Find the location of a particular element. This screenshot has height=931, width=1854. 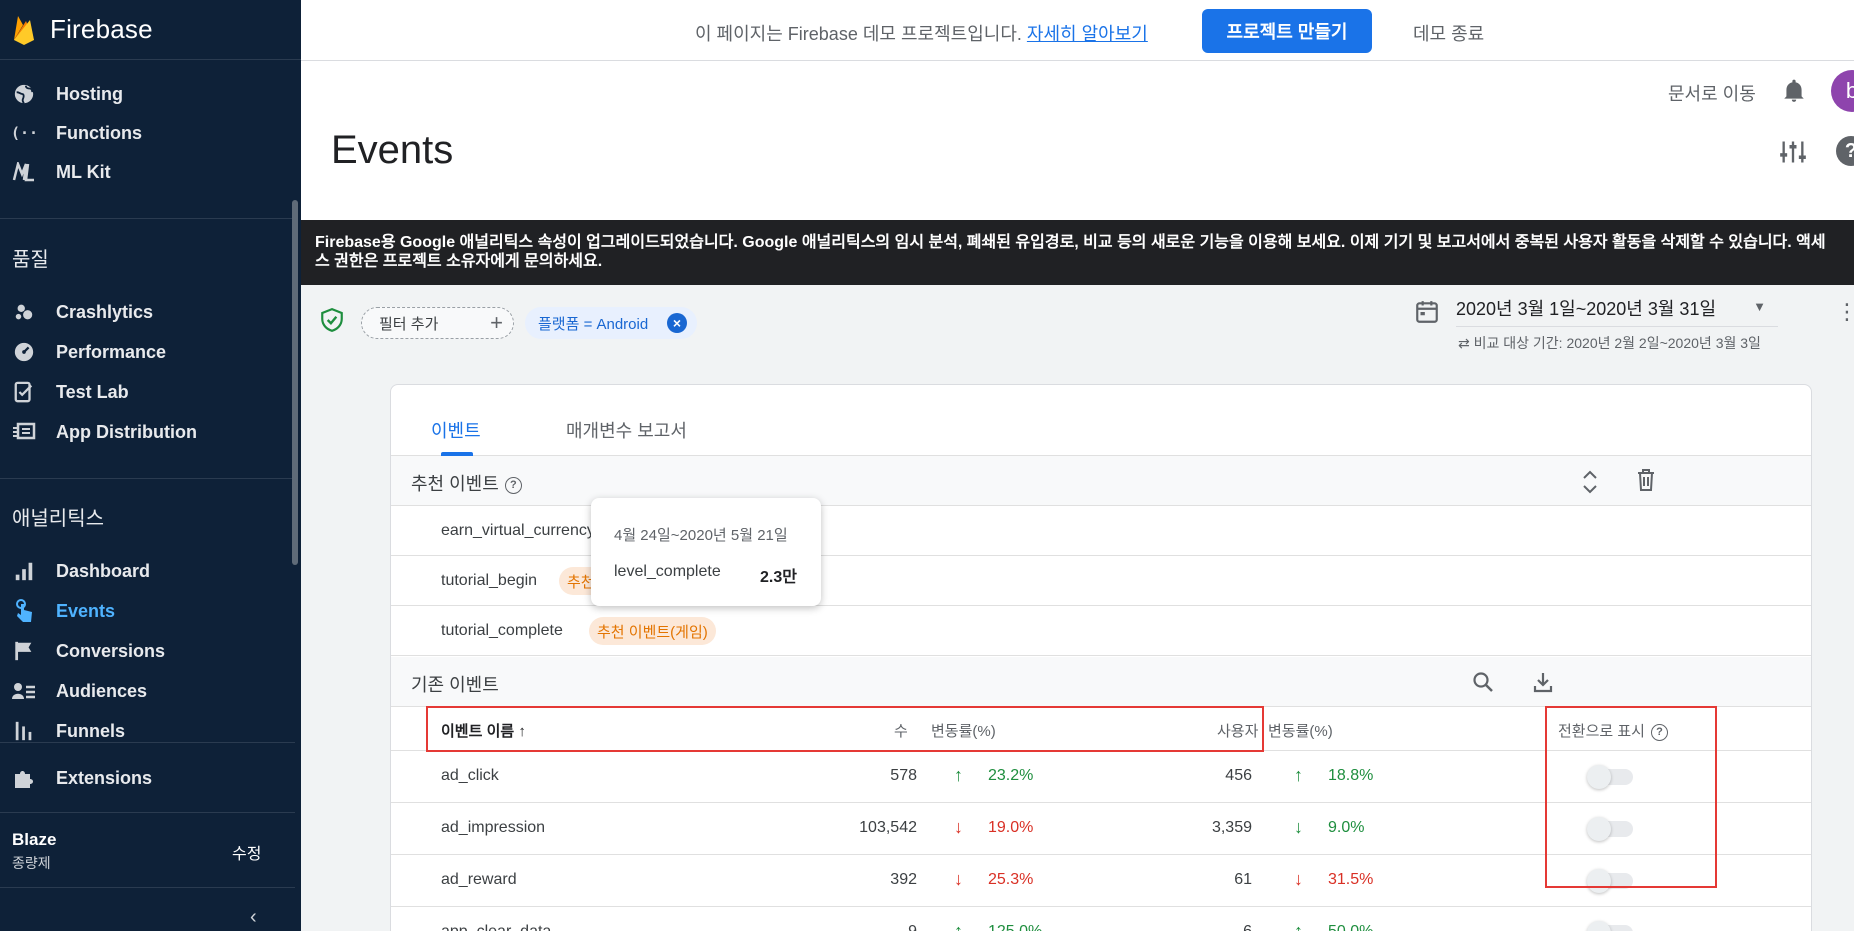

conversion-toggle is located at coordinates (1610, 926).